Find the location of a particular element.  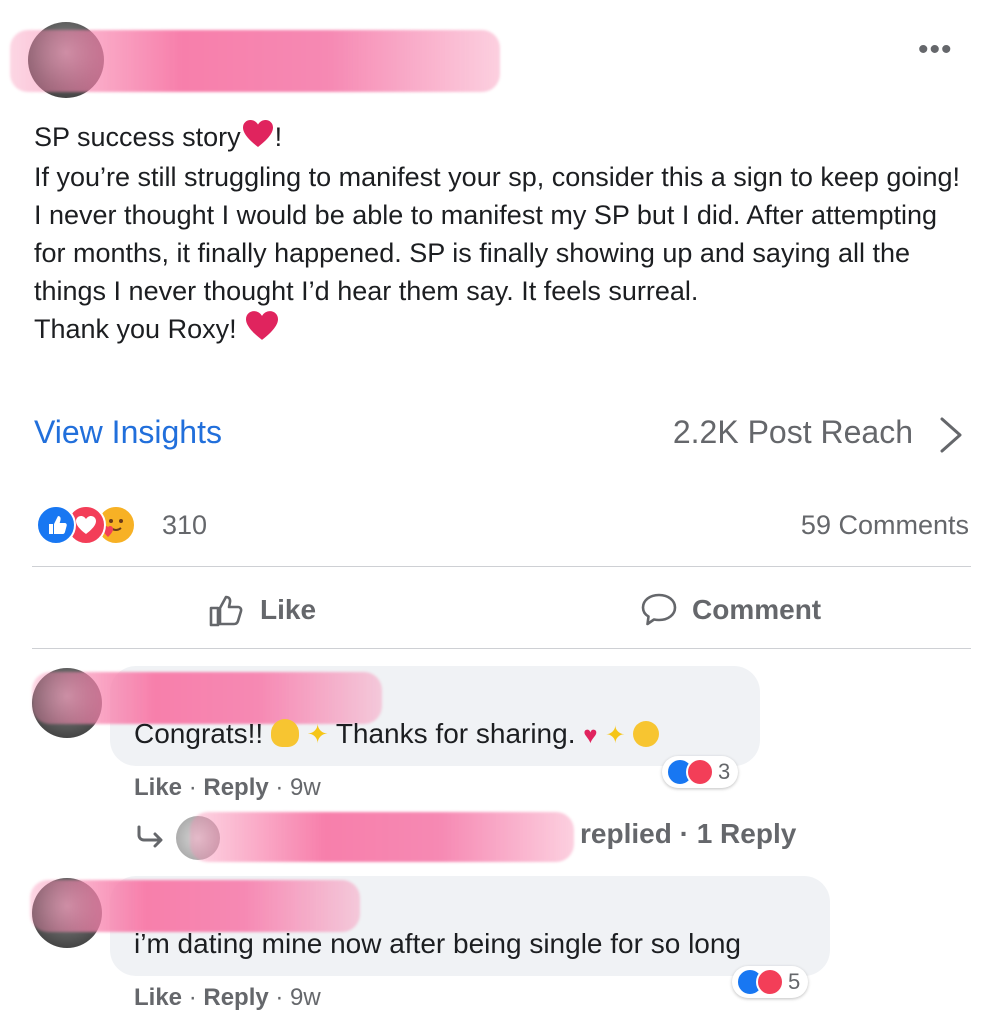

post-line-3: Thank you Roxy! is located at coordinates (135, 328).